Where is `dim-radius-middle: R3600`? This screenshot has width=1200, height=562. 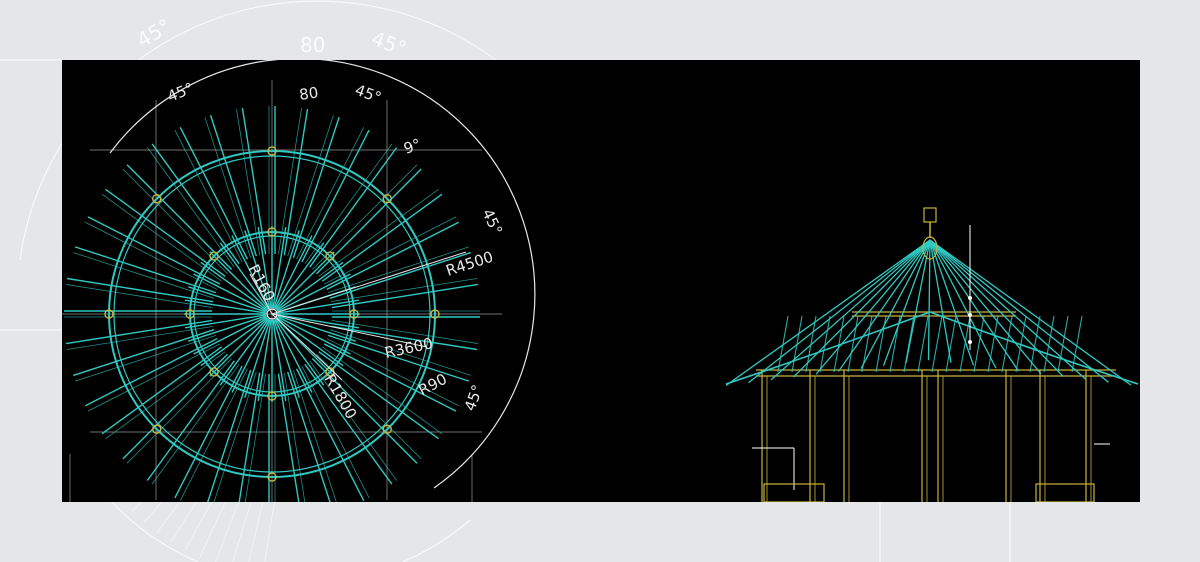
dim-radius-middle: R3600 is located at coordinates (408, 348).